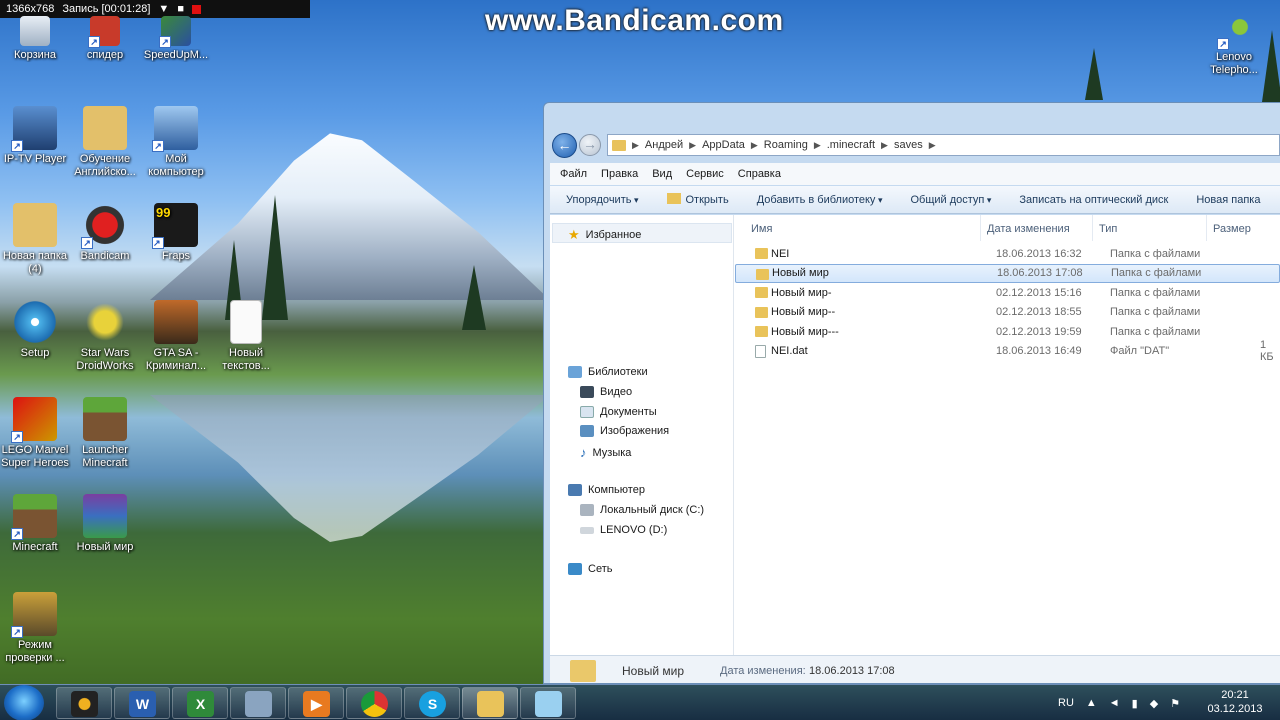 The height and width of the screenshot is (720, 1280). I want to click on recycle-bin-icon, so click(35, 31).